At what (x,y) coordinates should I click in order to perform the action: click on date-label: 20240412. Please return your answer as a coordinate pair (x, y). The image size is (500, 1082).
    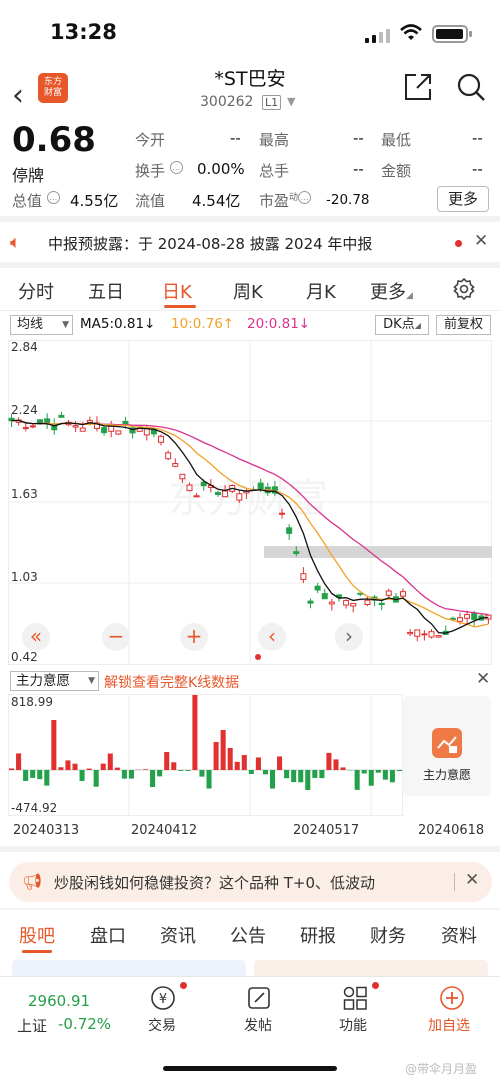
    Looking at the image, I should click on (164, 830).